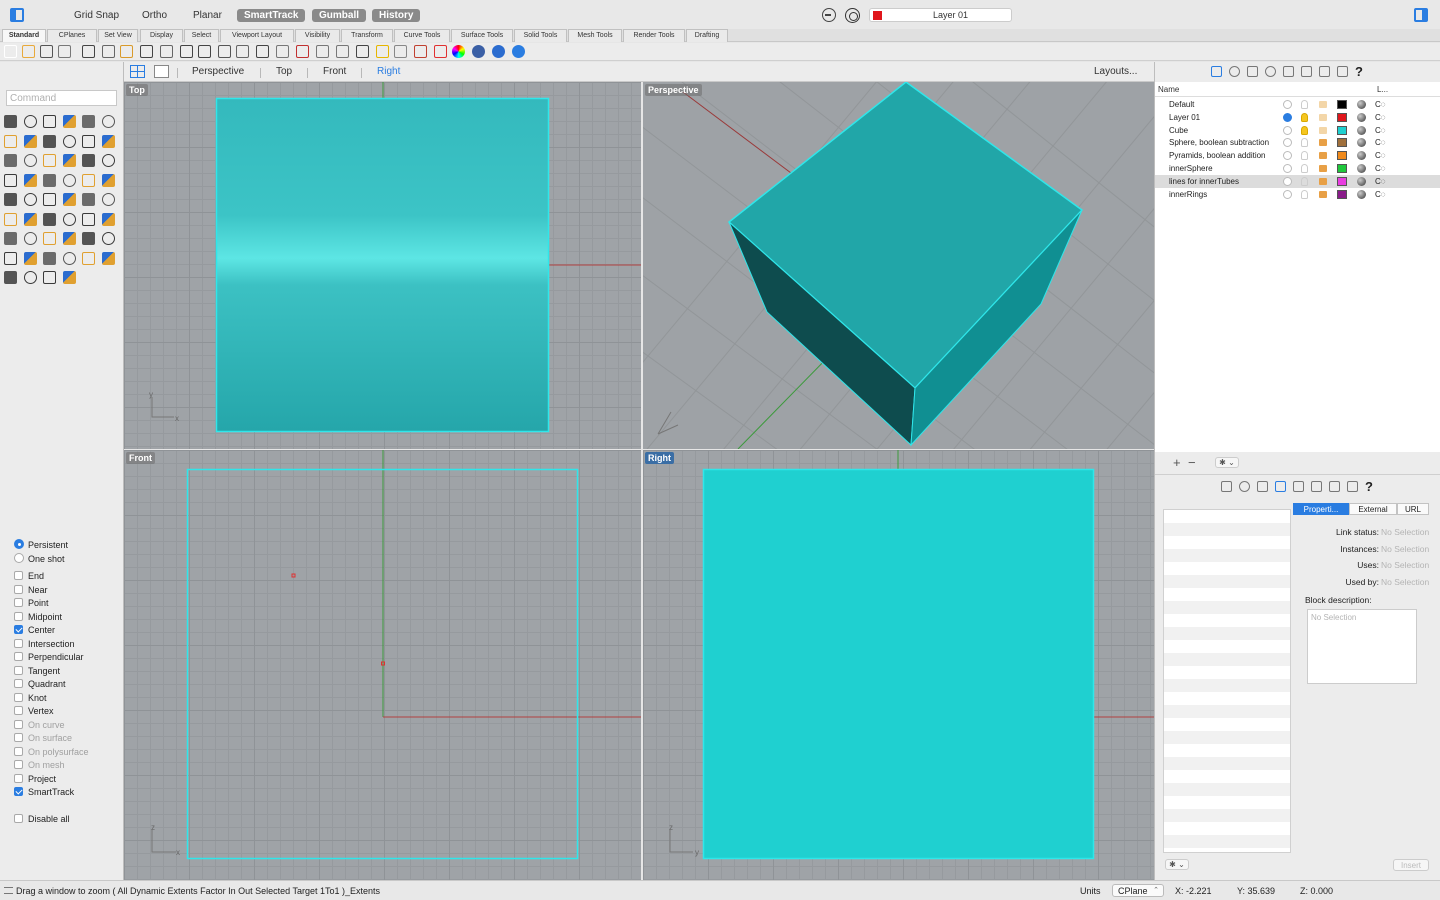  What do you see at coordinates (422, 35) in the screenshot?
I see `tab-curve-tools: Curve Tools` at bounding box center [422, 35].